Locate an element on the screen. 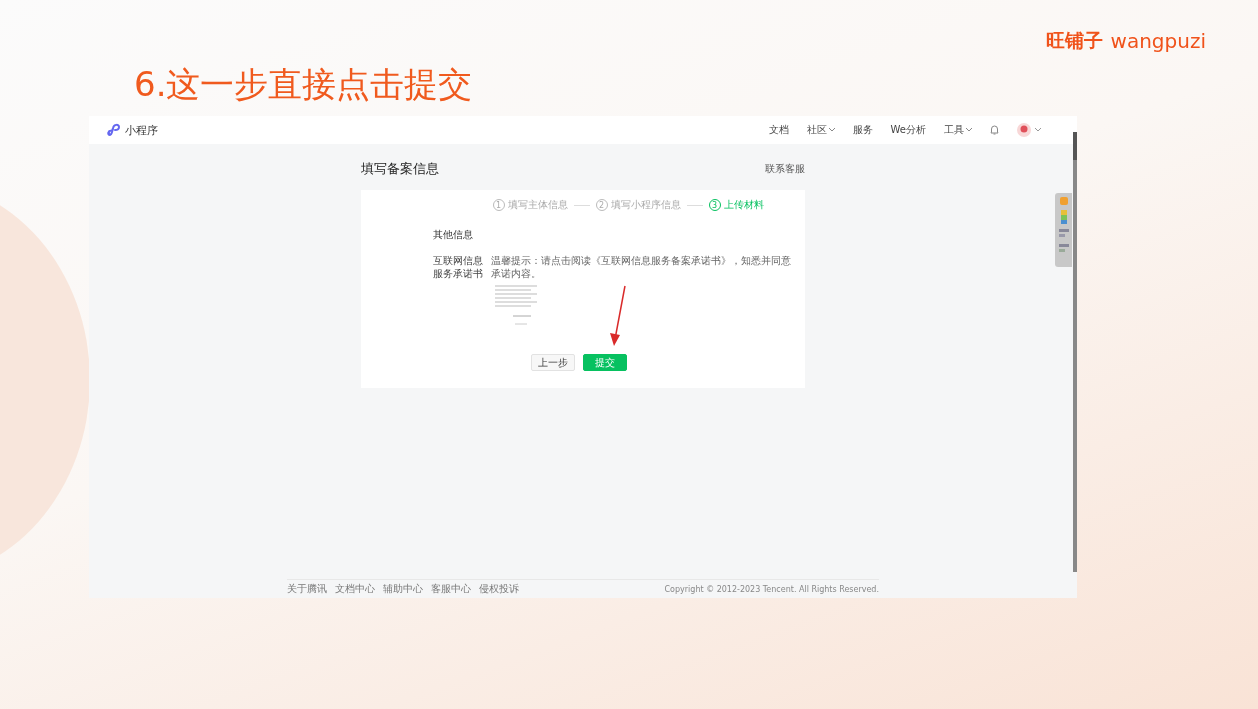  section-title: 其他信息 is located at coordinates (453, 235).